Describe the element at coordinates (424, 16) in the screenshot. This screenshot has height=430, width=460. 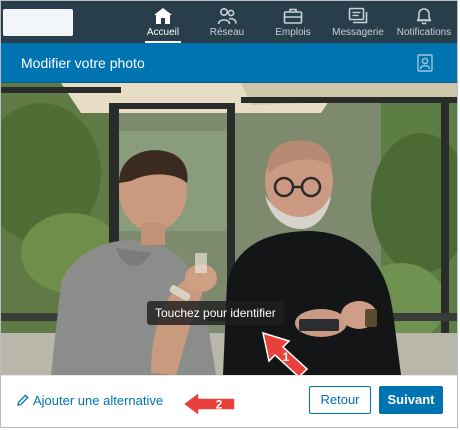
I see `bell-icon` at that location.